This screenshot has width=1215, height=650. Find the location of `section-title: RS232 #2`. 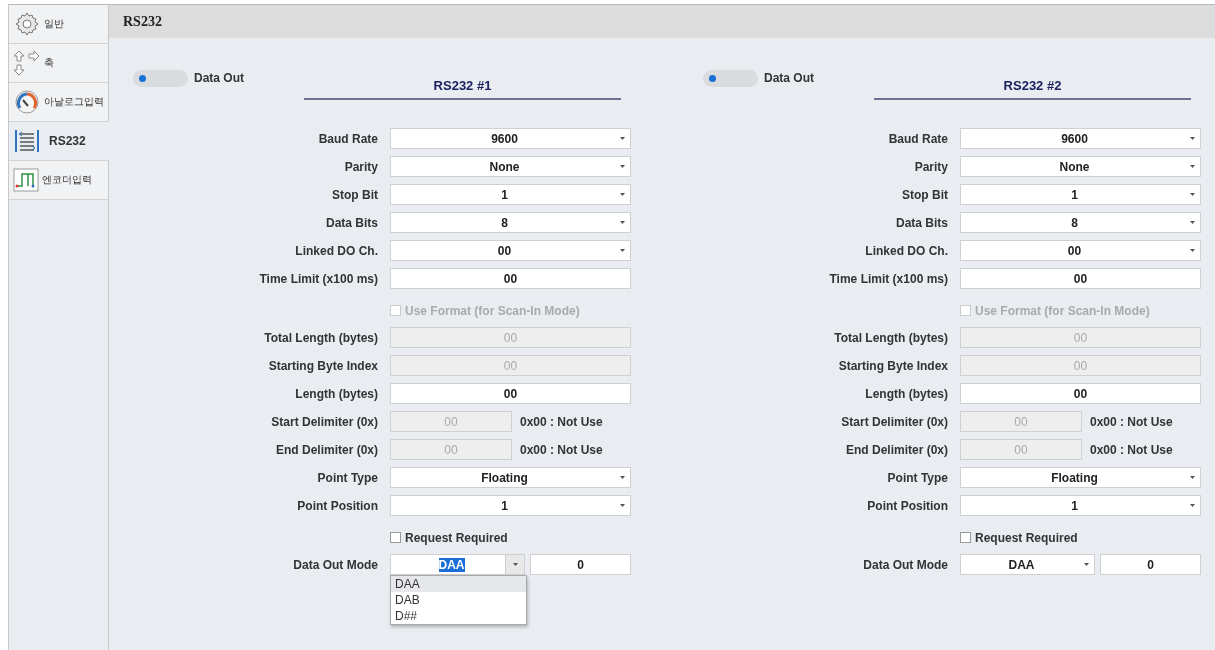

section-title: RS232 #2 is located at coordinates (1032, 85).